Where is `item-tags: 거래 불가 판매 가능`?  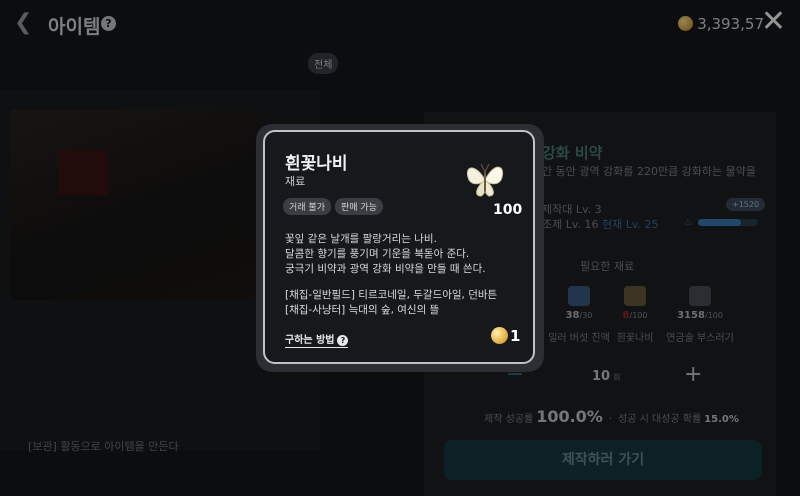
item-tags: 거래 불가 판매 가능 is located at coordinates (335, 205).